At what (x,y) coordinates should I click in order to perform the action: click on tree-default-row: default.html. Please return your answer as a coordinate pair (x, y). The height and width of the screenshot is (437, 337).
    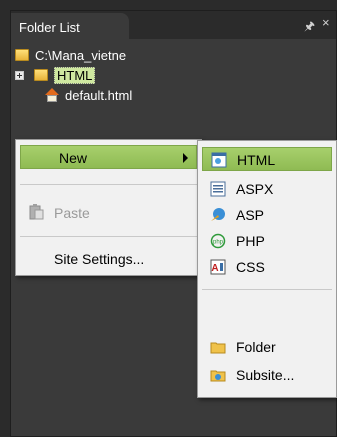
    Looking at the image, I should click on (88, 95).